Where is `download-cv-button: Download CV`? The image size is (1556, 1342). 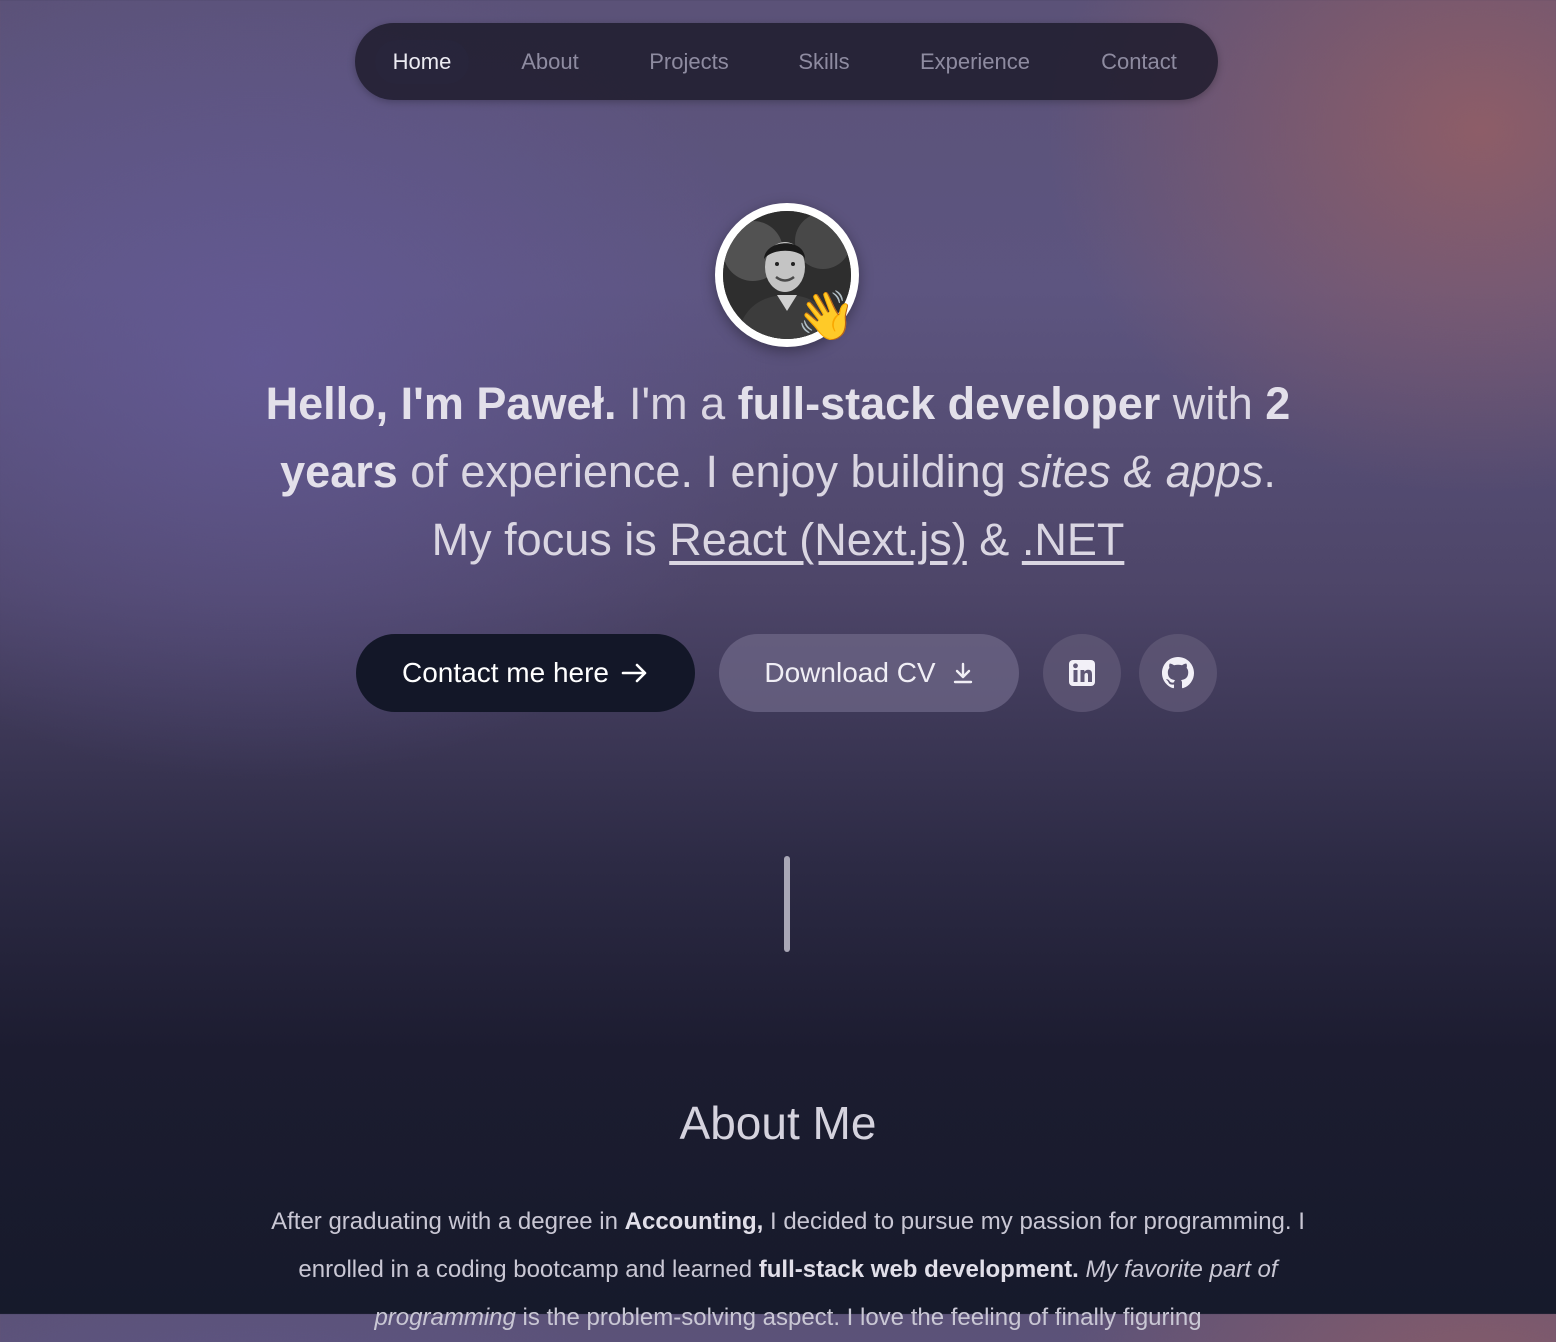 download-cv-button: Download CV is located at coordinates (869, 673).